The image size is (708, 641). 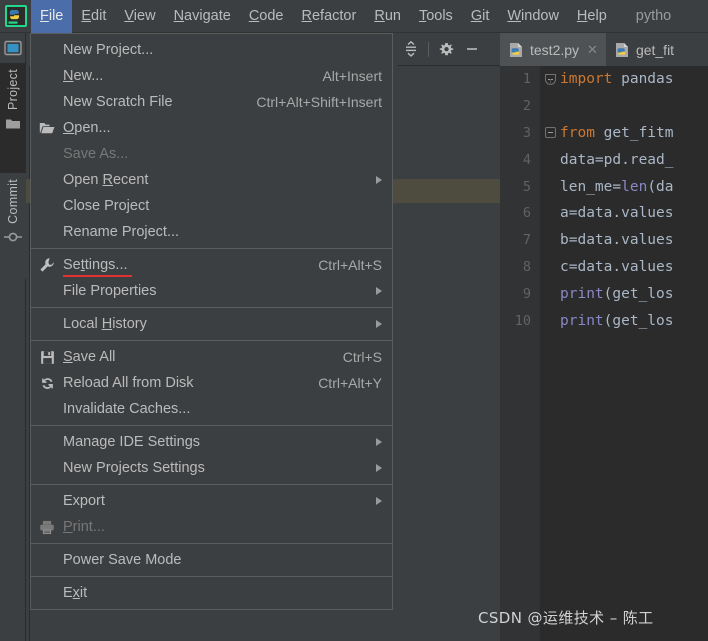 What do you see at coordinates (604, 186) in the screenshot?
I see `code-line: 5 len_me=len(da` at bounding box center [604, 186].